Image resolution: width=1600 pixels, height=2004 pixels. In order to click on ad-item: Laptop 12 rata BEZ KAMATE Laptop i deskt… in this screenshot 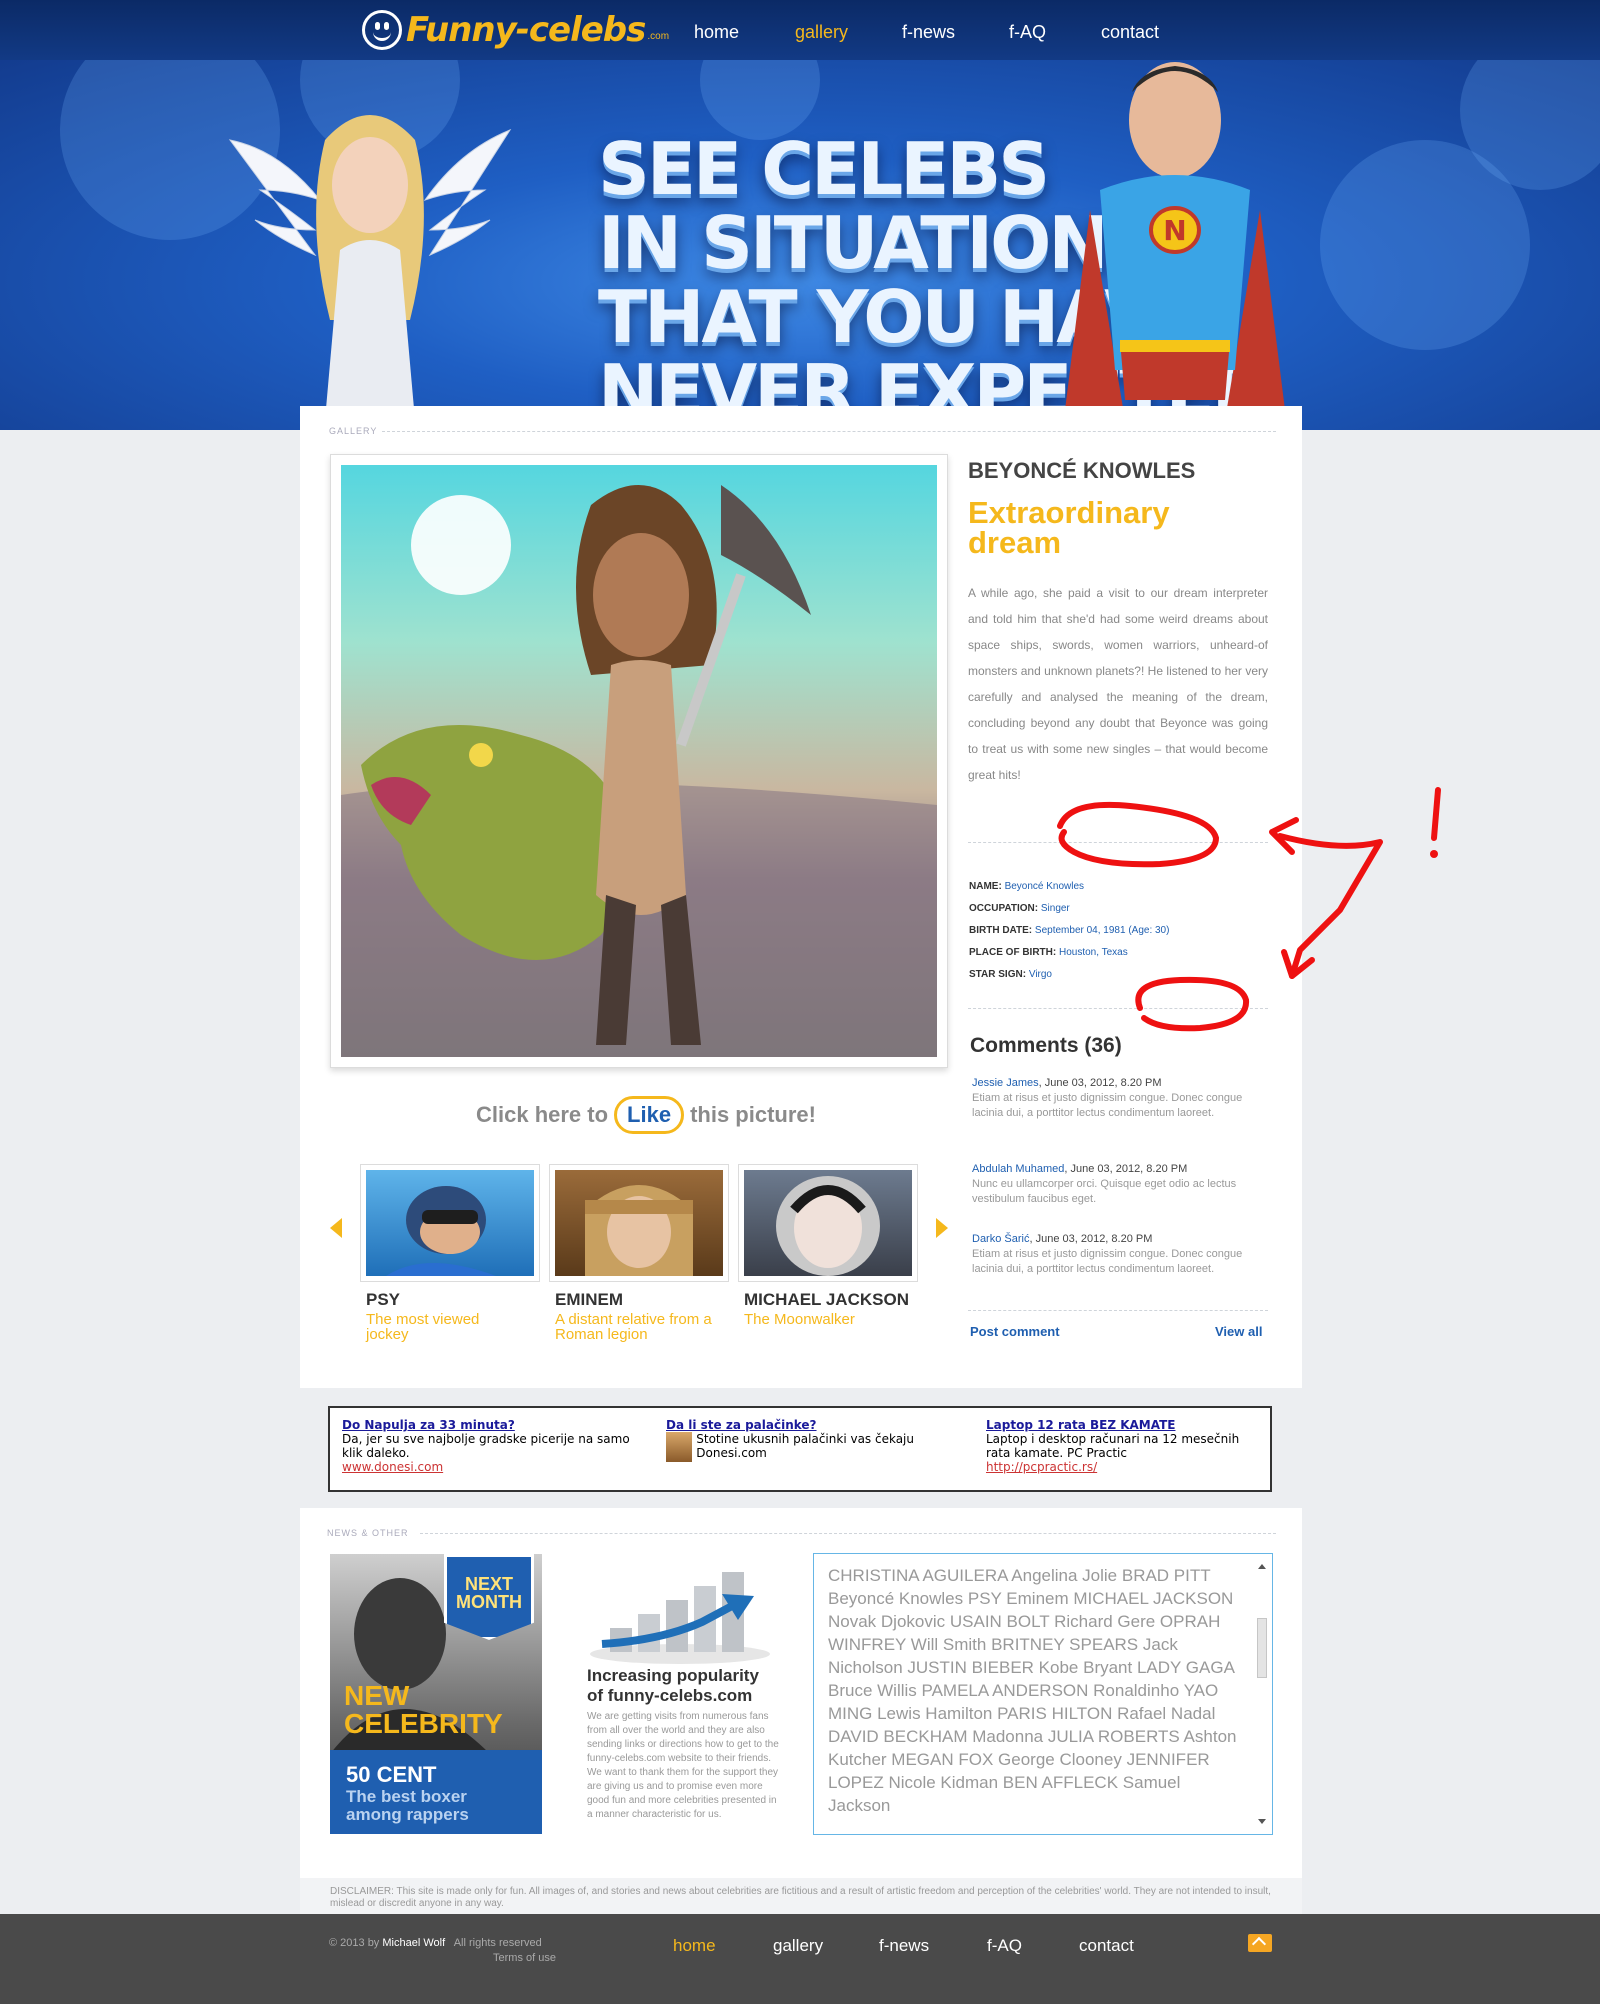, I will do `click(1125, 1446)`.